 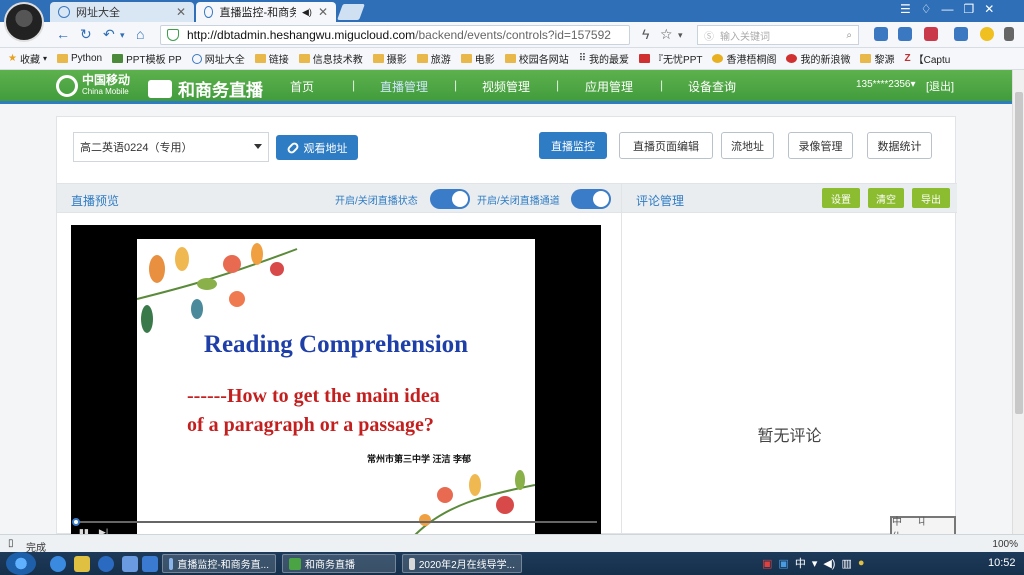 I want to click on shirt-icon: ♢, so click(x=926, y=9).